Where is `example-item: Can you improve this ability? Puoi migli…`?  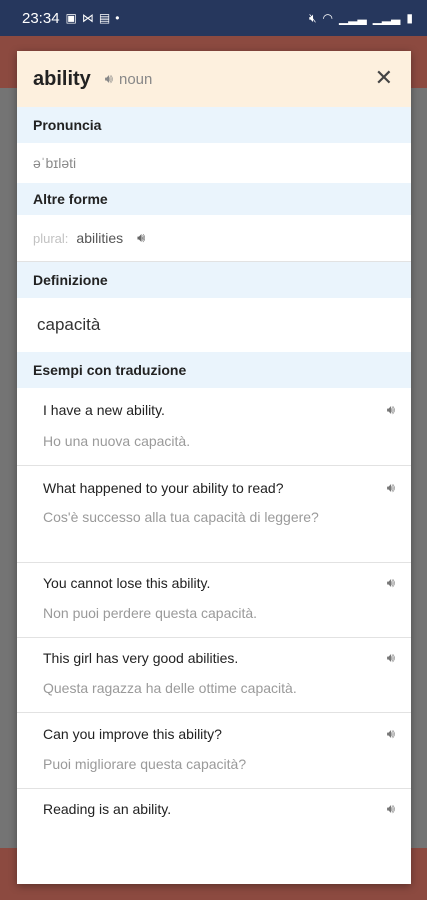
example-item: Can you improve this ability? Puoi migli… is located at coordinates (214, 751).